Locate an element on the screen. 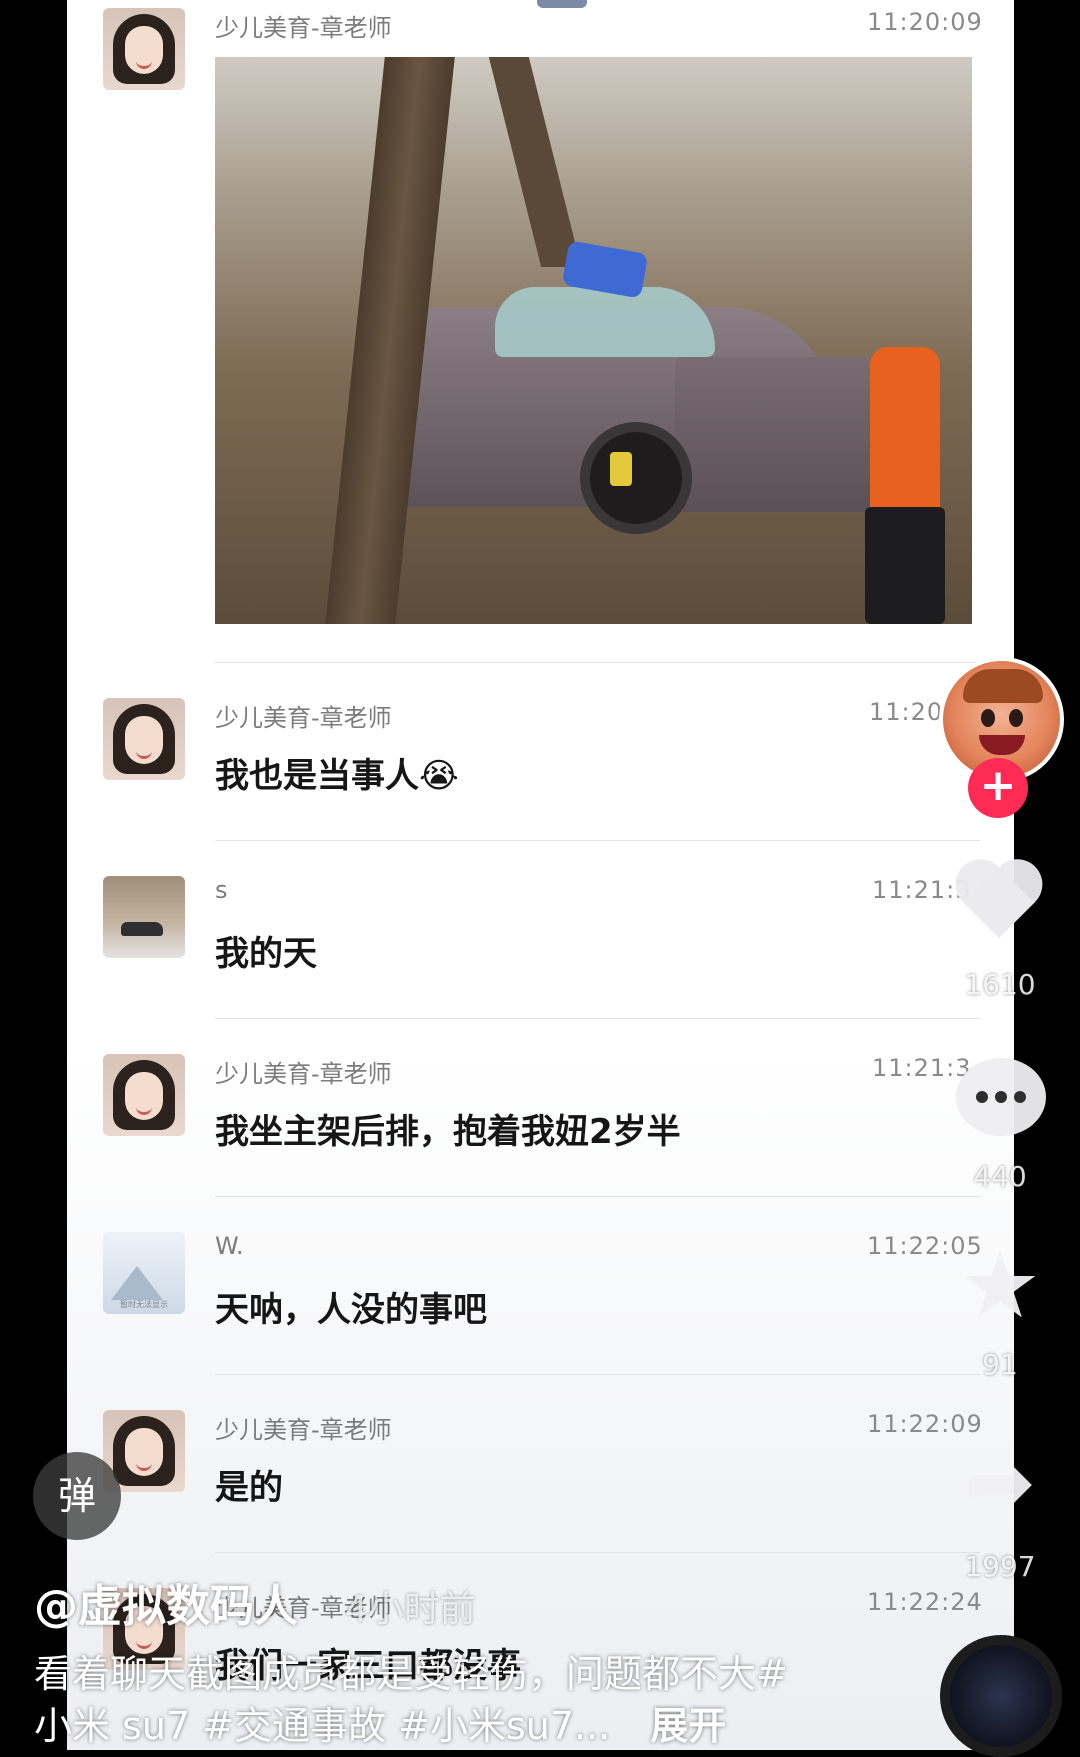  message-text: 是的 is located at coordinates (249, 1488).